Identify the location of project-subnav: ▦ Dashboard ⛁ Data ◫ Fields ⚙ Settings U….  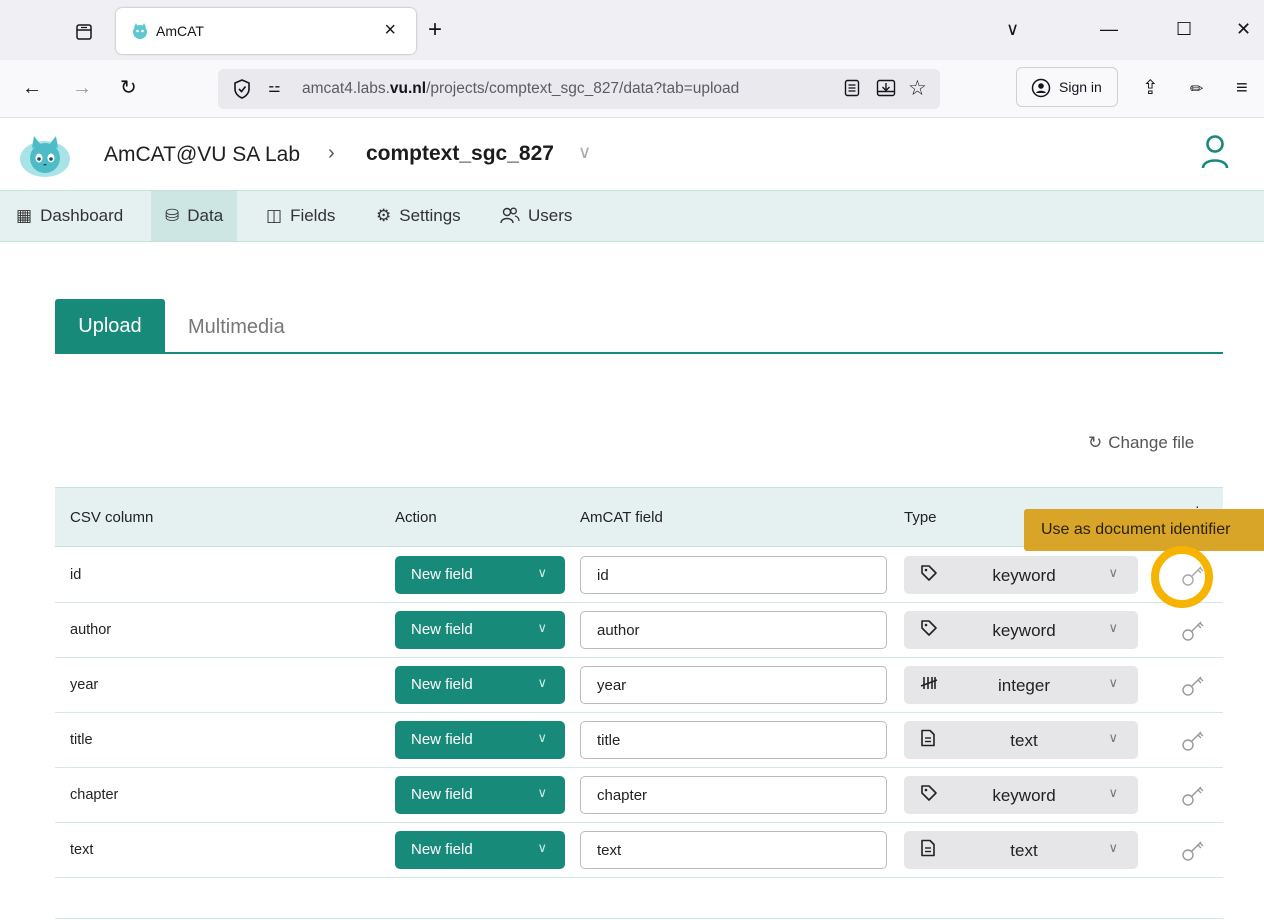
(632, 216).